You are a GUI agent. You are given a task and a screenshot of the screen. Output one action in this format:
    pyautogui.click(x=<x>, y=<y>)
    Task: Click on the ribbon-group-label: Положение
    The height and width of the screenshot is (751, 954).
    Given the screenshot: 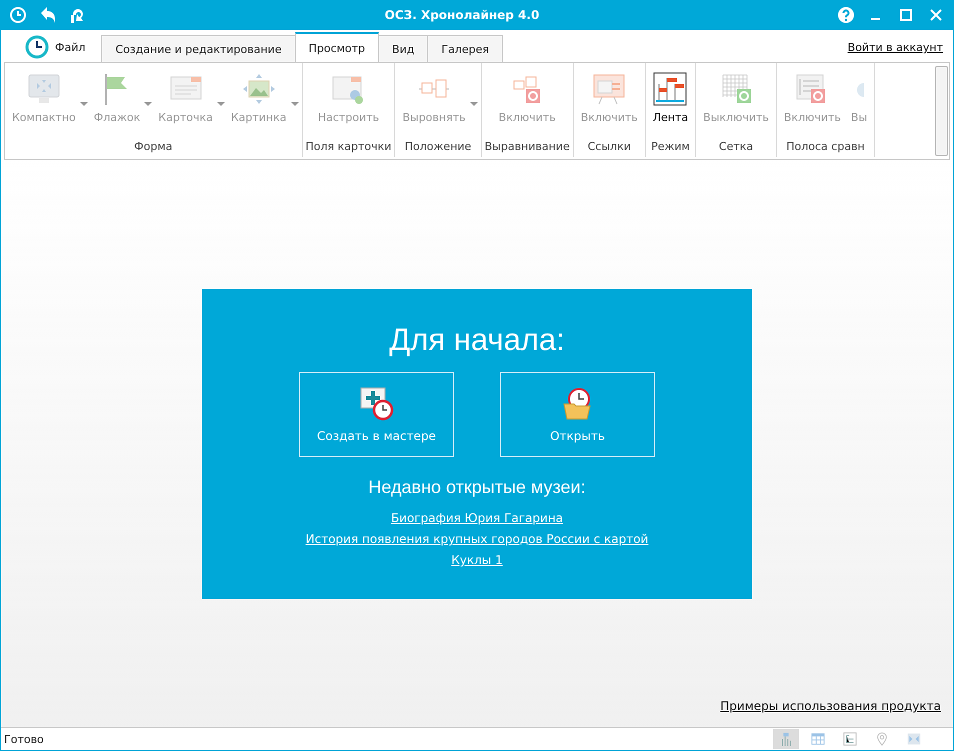 What is the action you would take?
    pyautogui.click(x=438, y=147)
    